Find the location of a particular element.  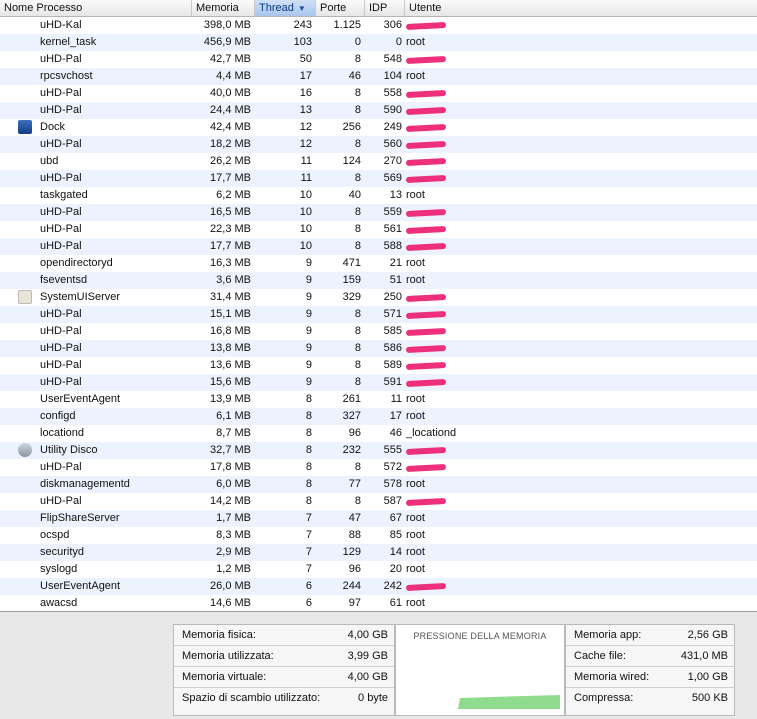

process-ports: 159 is located at coordinates (351, 280).